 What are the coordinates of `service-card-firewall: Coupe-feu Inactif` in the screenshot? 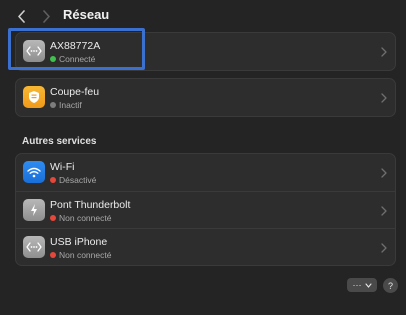 It's located at (205, 97).